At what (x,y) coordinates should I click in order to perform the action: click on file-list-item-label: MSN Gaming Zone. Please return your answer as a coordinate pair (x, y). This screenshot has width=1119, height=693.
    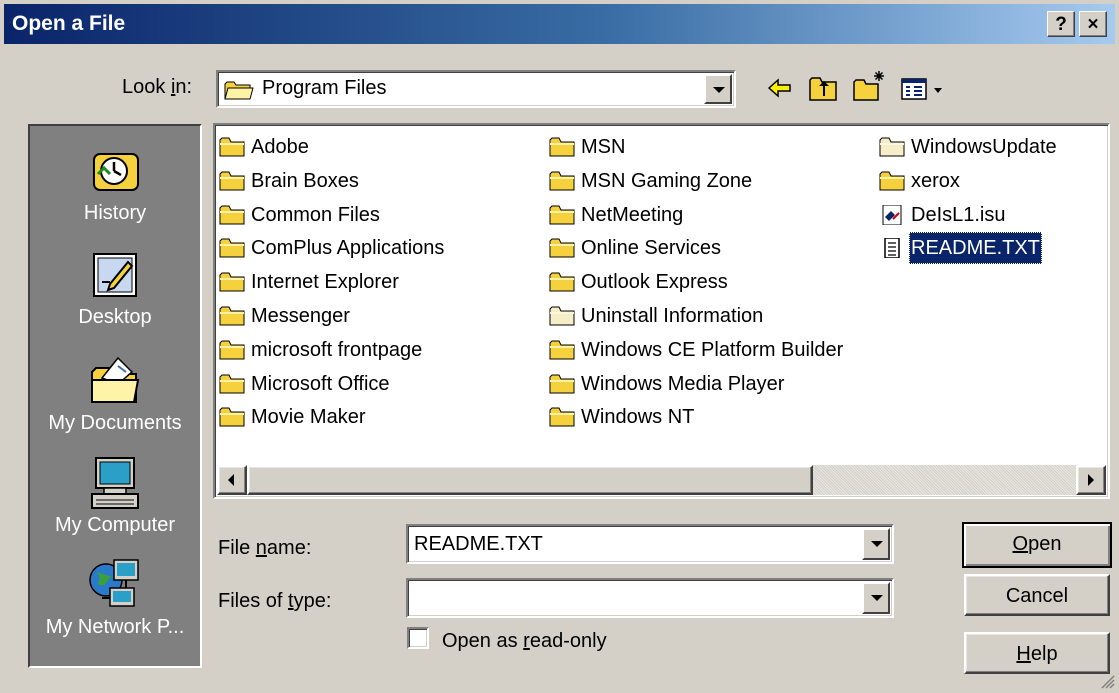
    Looking at the image, I should click on (667, 180).